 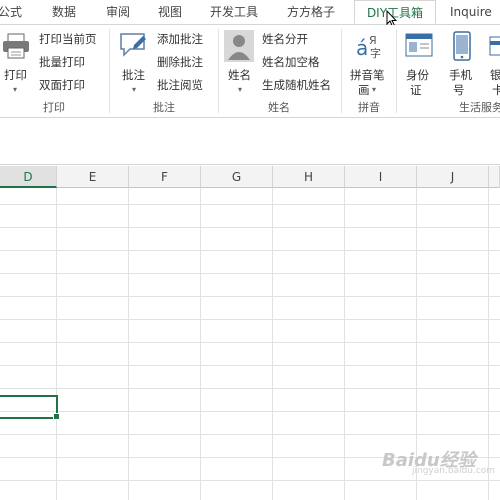 I want to click on printer-icon, so click(x=16, y=46).